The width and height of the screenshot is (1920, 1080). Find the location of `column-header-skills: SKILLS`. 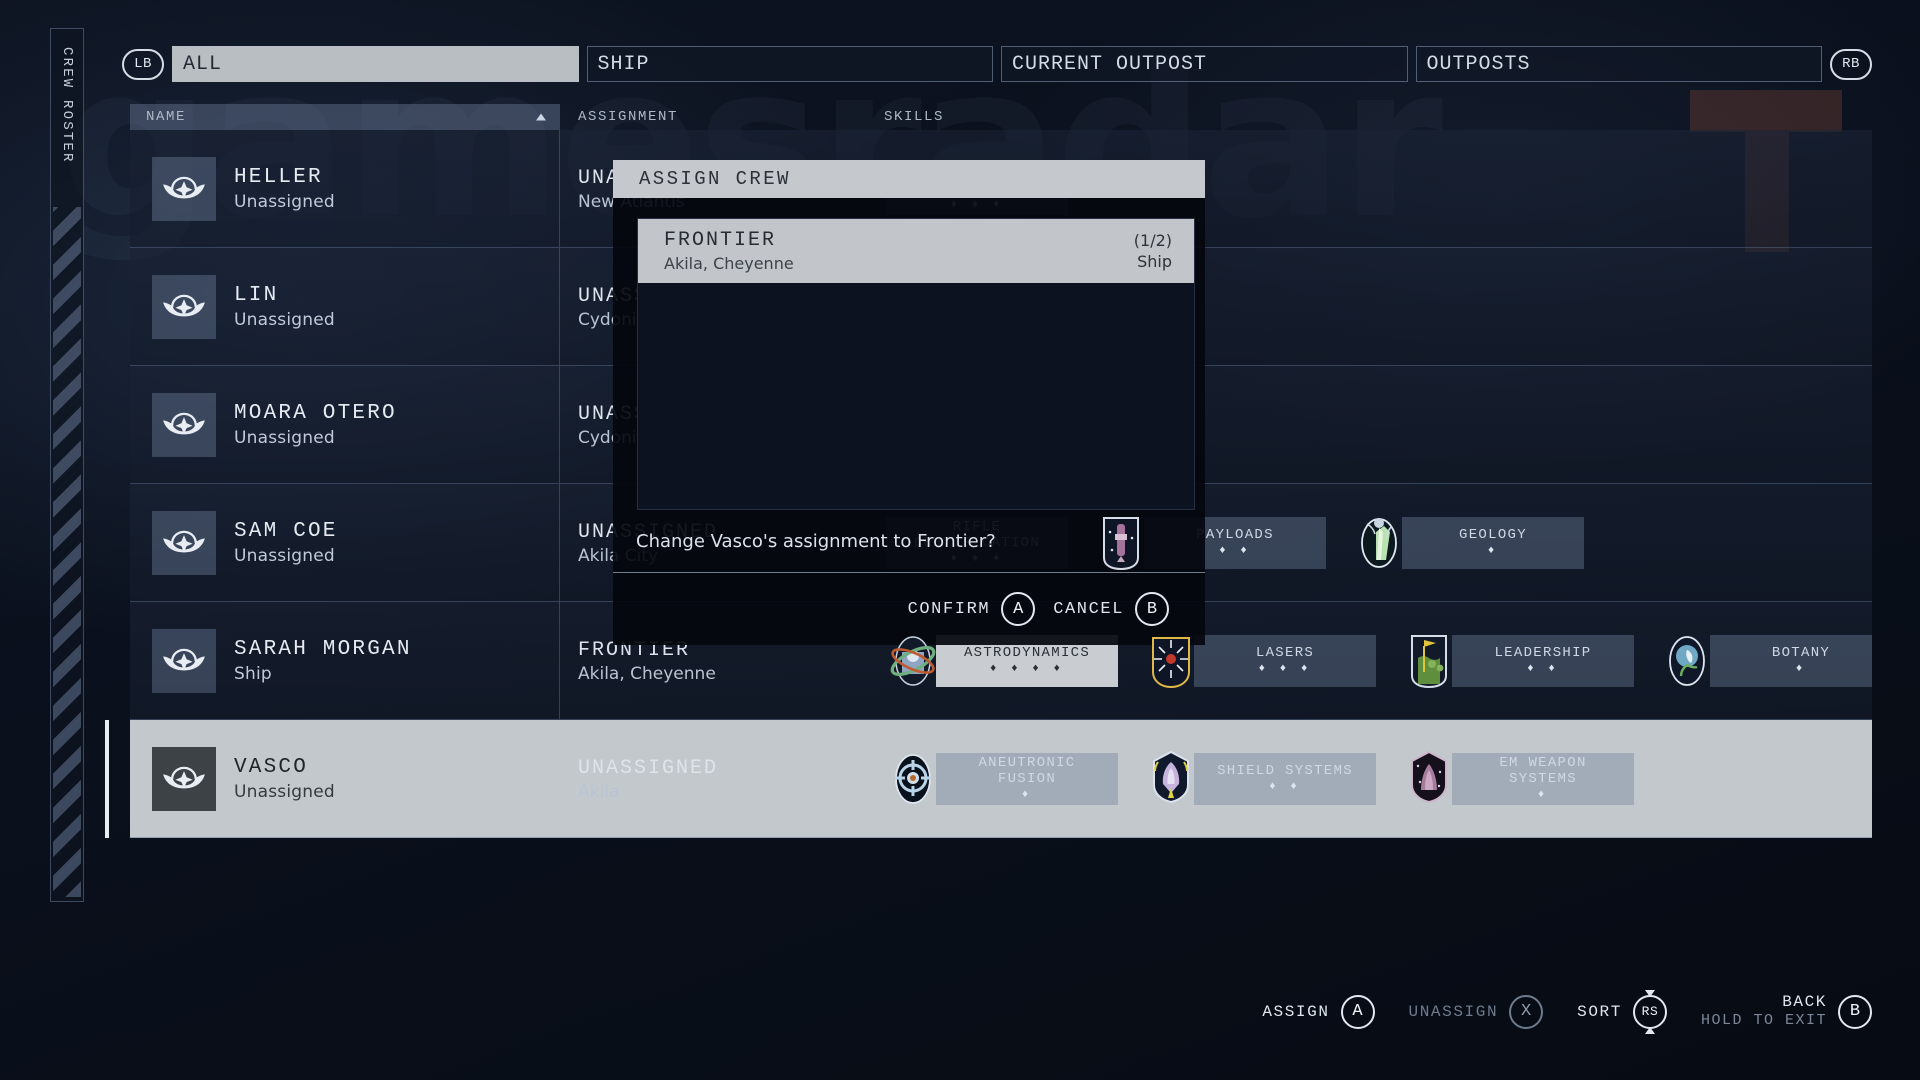

column-header-skills: SKILLS is located at coordinates (1376, 117).